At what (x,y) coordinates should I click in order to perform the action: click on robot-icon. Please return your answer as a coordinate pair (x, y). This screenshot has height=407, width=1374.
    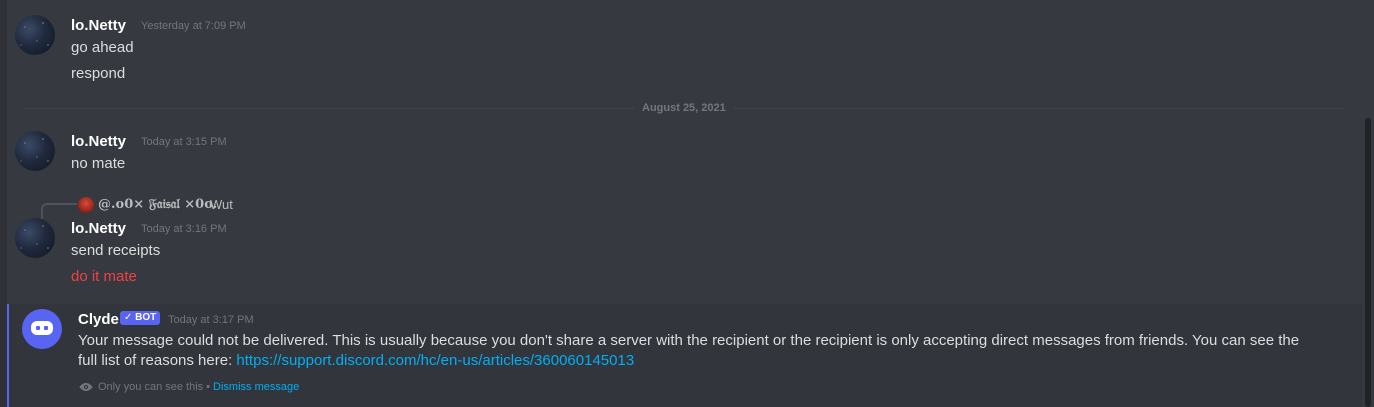
    Looking at the image, I should click on (42, 328).